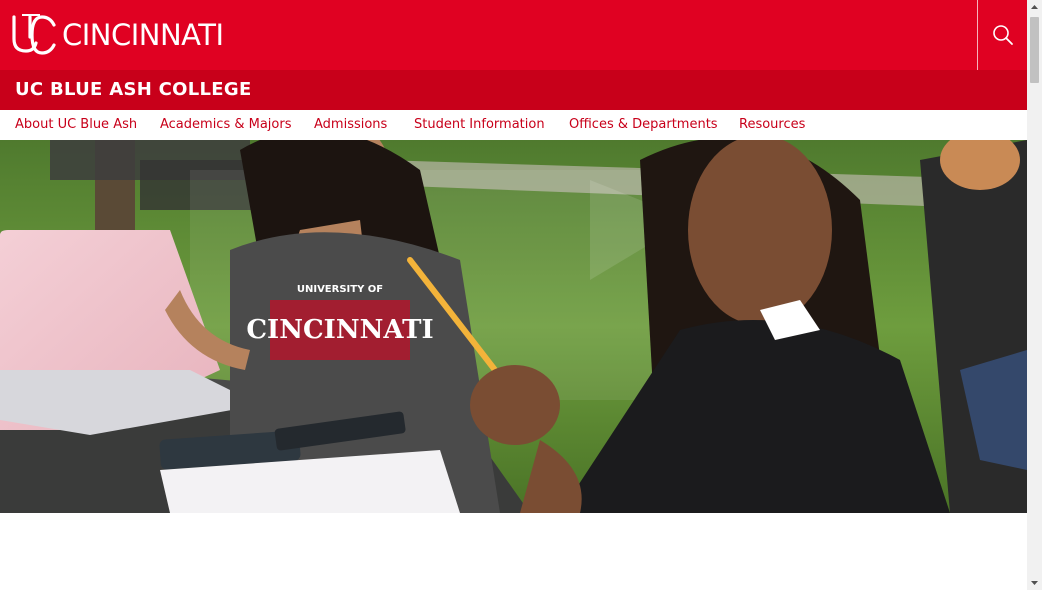  I want to click on site-header: CINCINNATI, so click(513, 35).